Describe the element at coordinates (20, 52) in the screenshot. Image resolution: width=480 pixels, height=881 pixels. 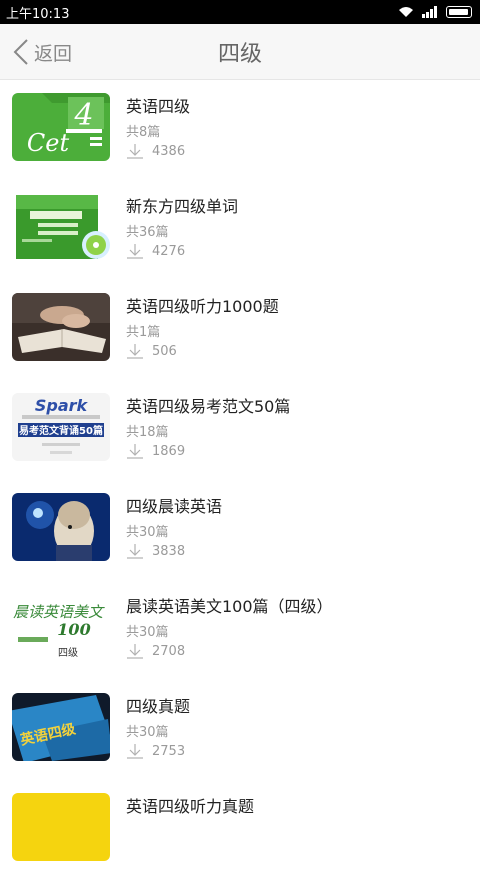
I see `chevron-left-icon` at that location.